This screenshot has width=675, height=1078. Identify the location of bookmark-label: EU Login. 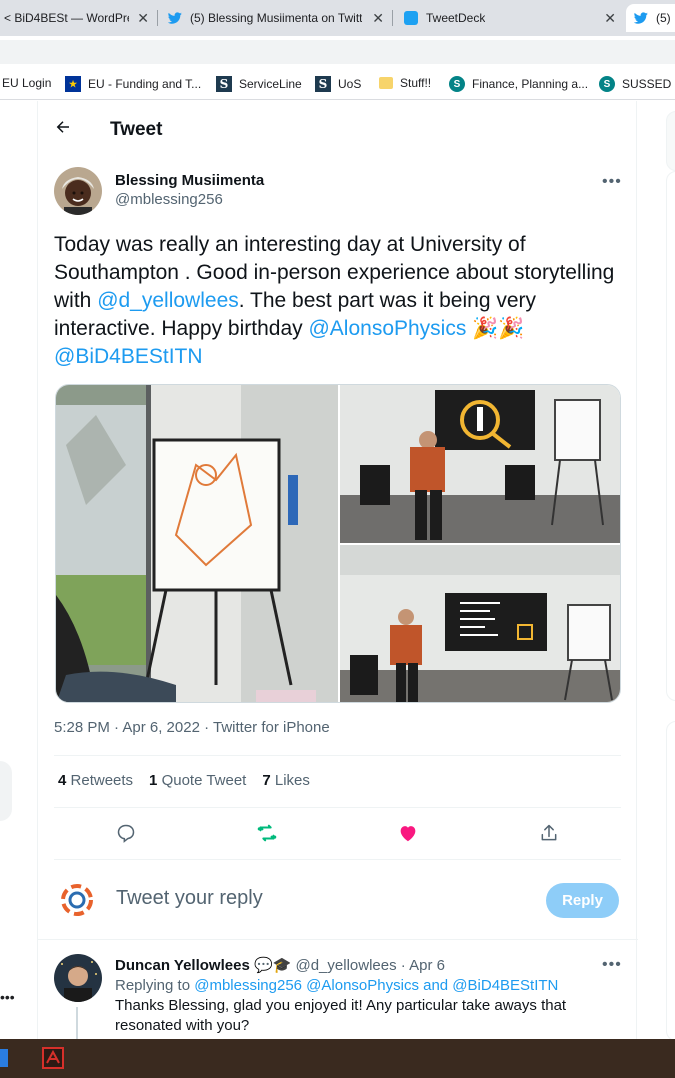
(27, 83).